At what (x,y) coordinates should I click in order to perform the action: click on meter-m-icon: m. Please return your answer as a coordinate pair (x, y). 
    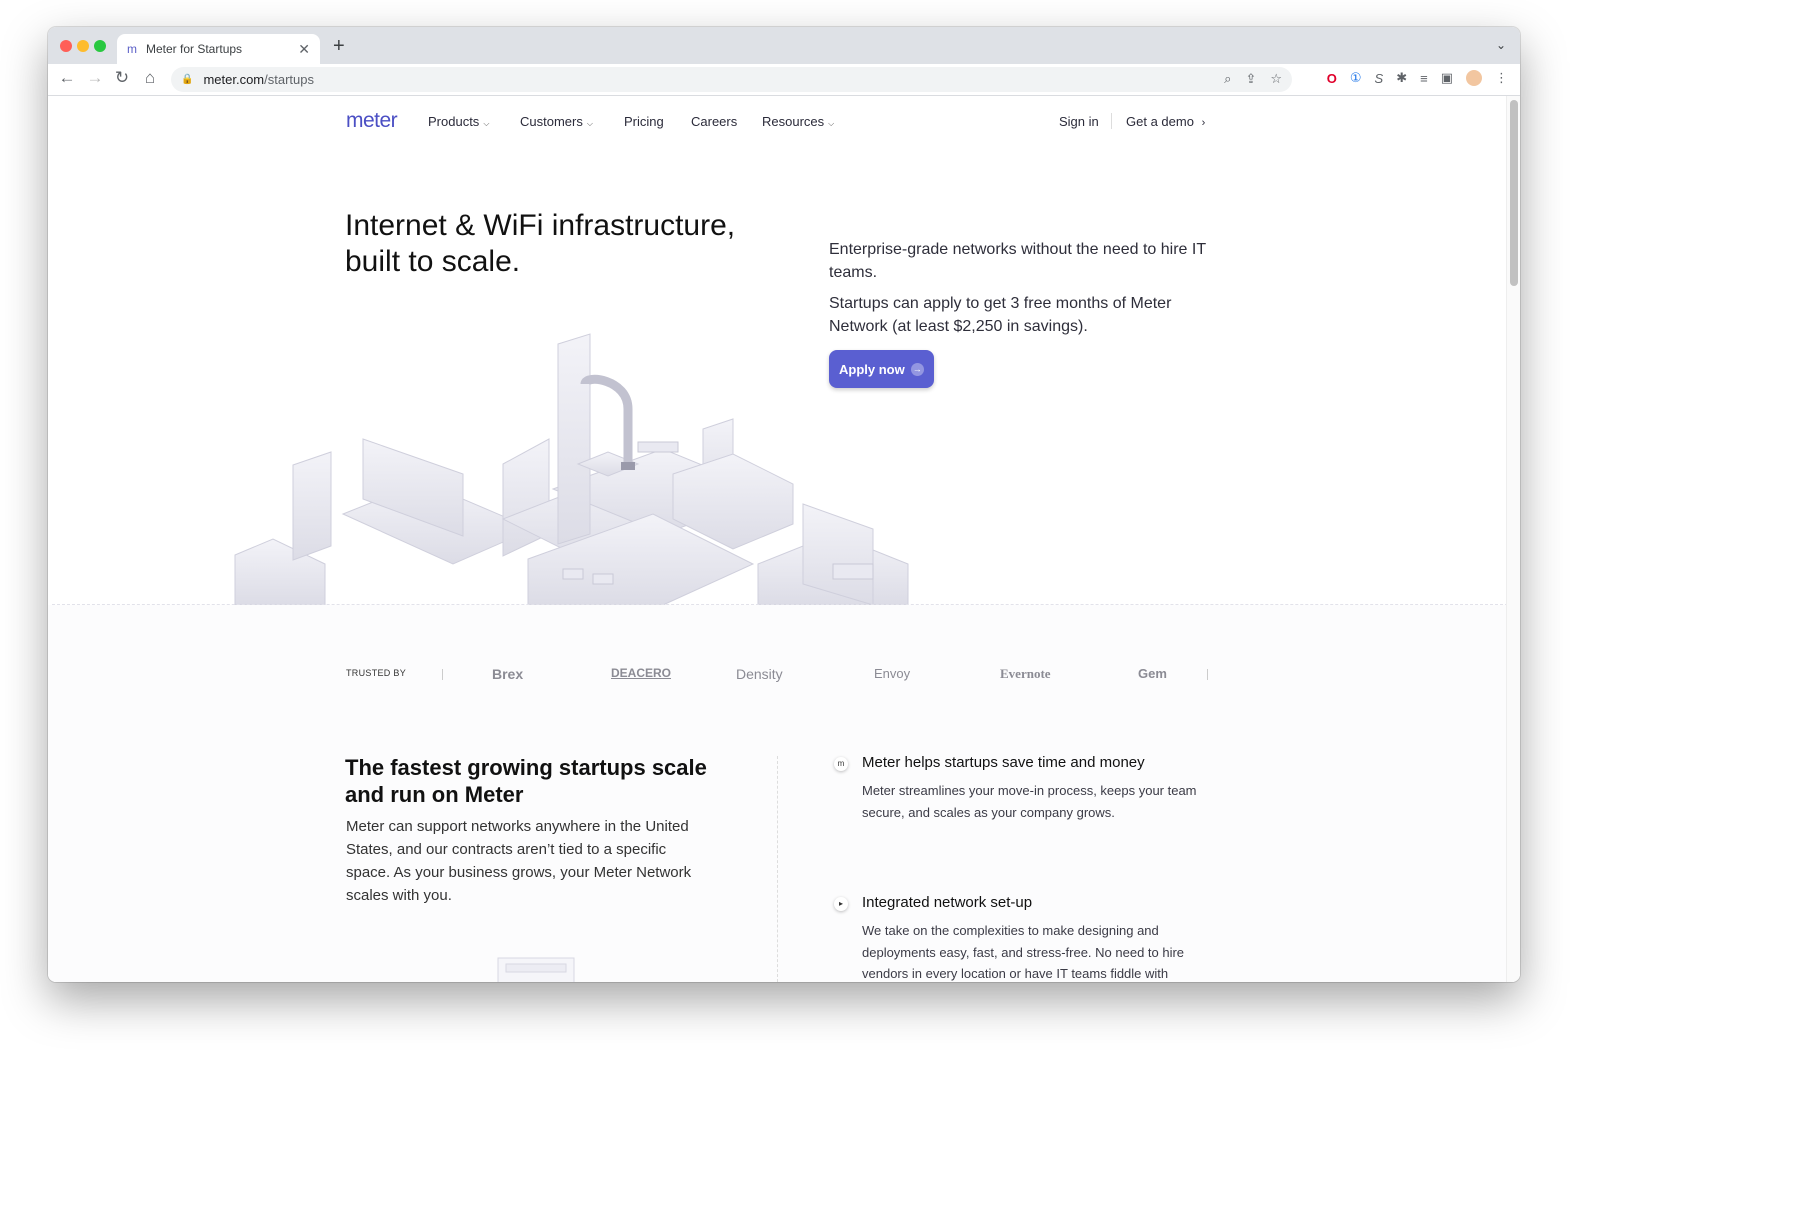
    Looking at the image, I should click on (841, 764).